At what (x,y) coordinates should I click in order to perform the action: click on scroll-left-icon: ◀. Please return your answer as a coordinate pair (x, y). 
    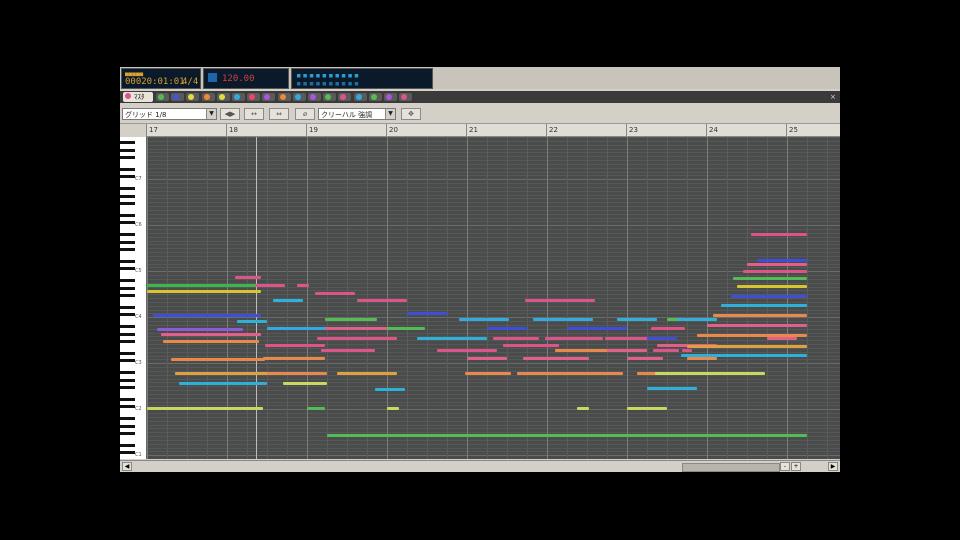
    Looking at the image, I should click on (127, 466).